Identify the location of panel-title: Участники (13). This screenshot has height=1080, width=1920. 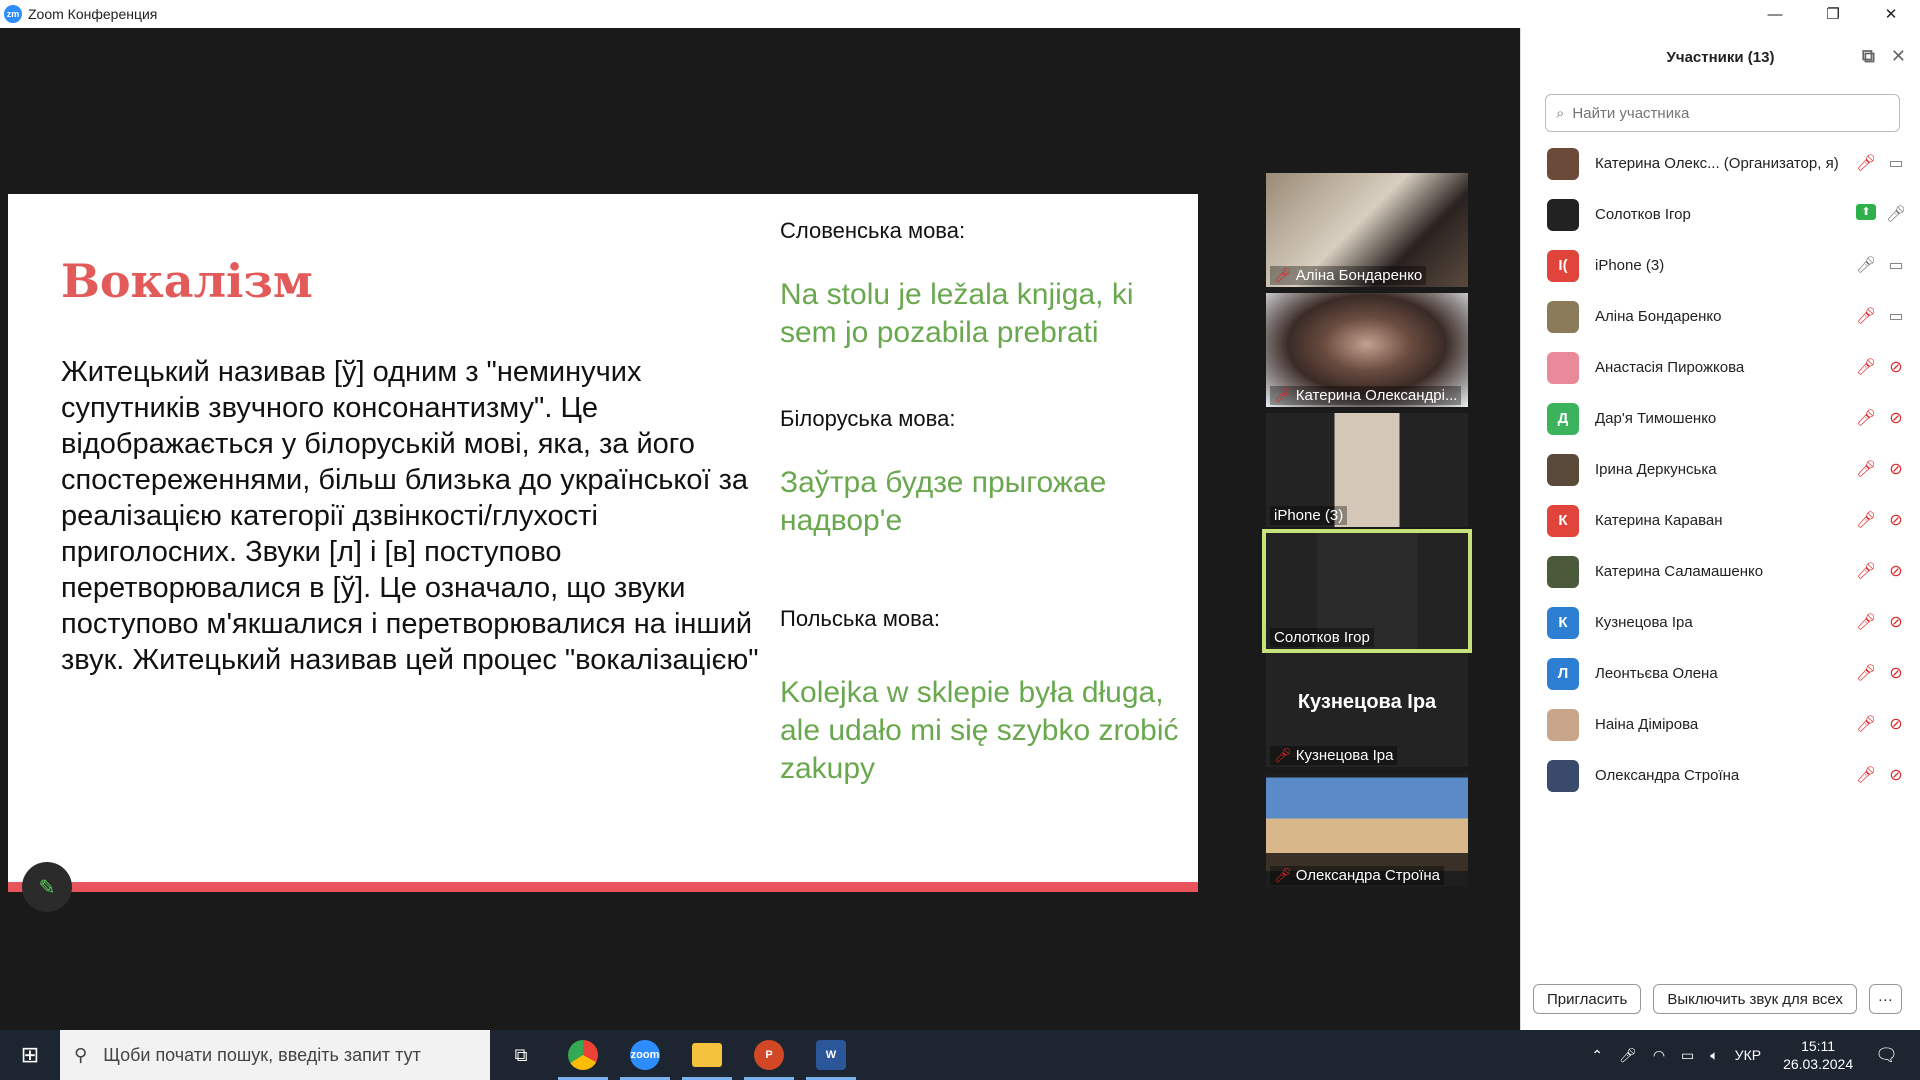
(1720, 57).